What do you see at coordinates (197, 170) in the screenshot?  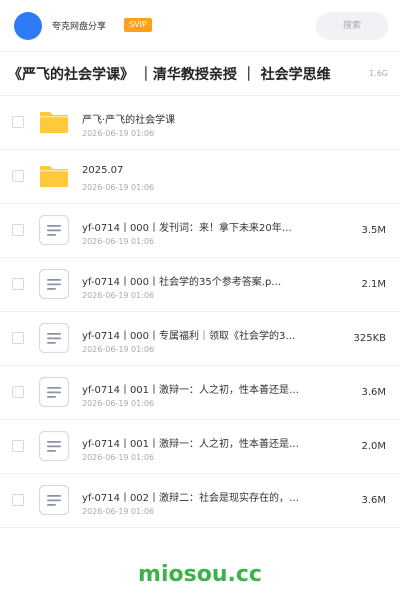 I see `file-name: 2025.07` at bounding box center [197, 170].